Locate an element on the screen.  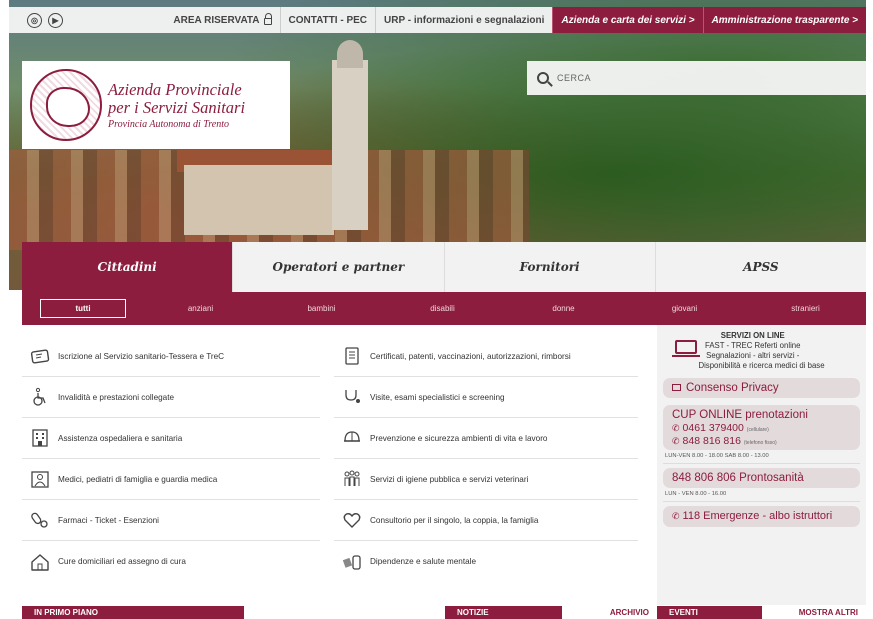
instagram-icon: ◎ is located at coordinates (34, 20).